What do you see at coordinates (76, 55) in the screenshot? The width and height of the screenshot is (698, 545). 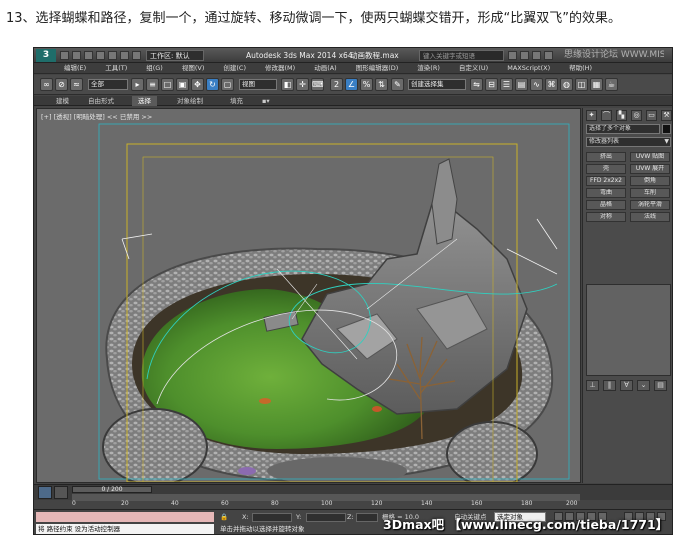 I see `open-file-icon` at bounding box center [76, 55].